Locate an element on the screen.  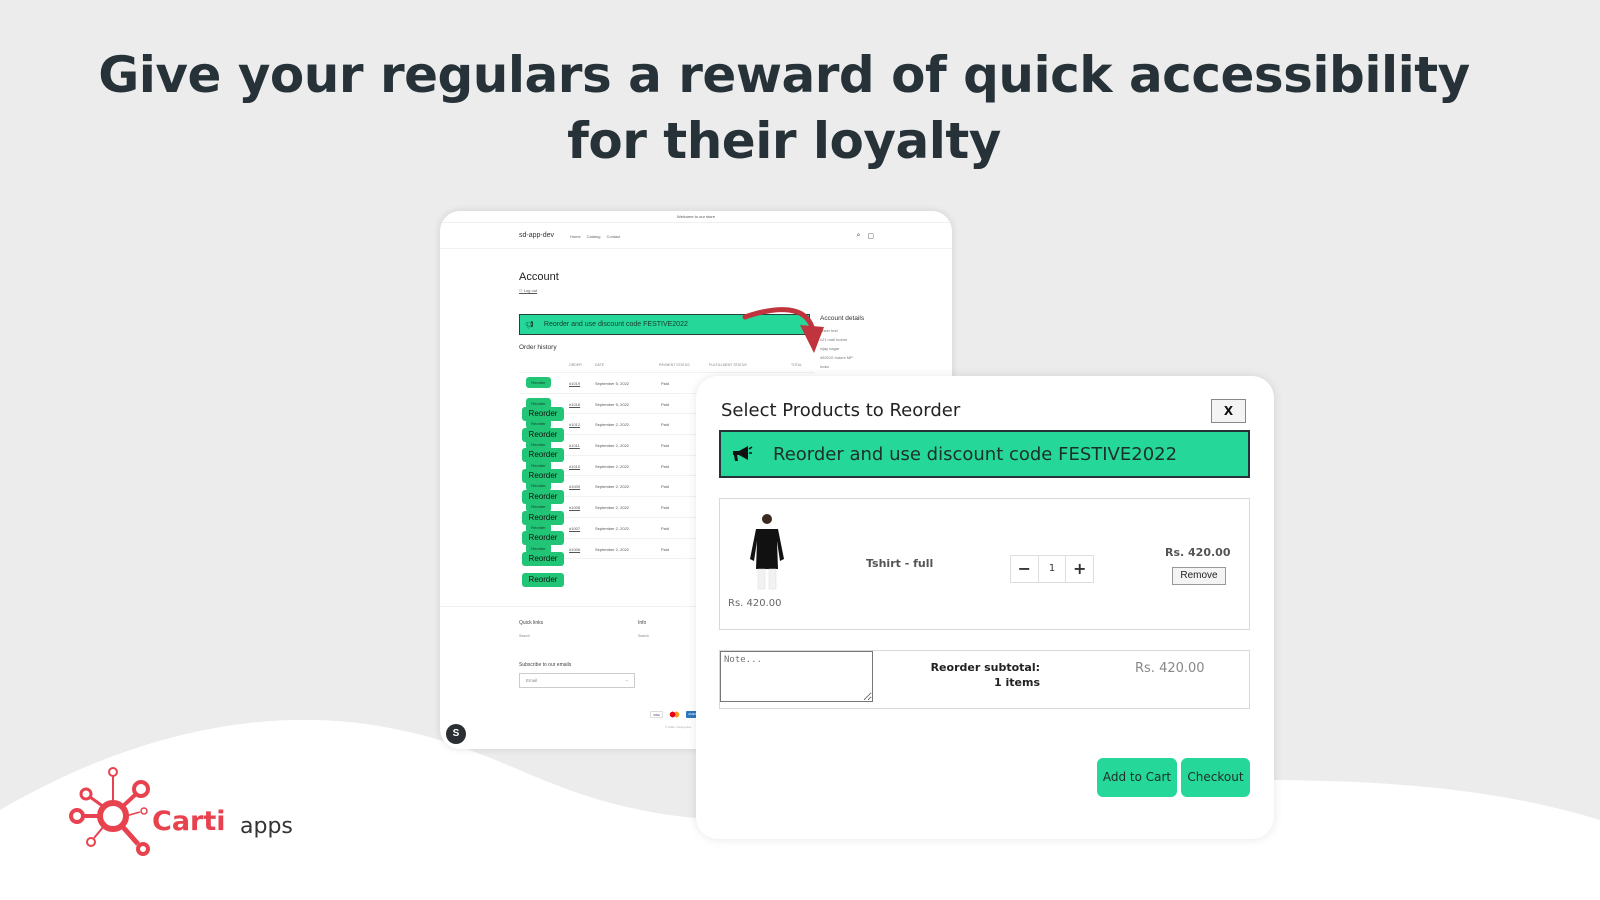
add-to-cart-button: Add to Cart is located at coordinates (1137, 777).